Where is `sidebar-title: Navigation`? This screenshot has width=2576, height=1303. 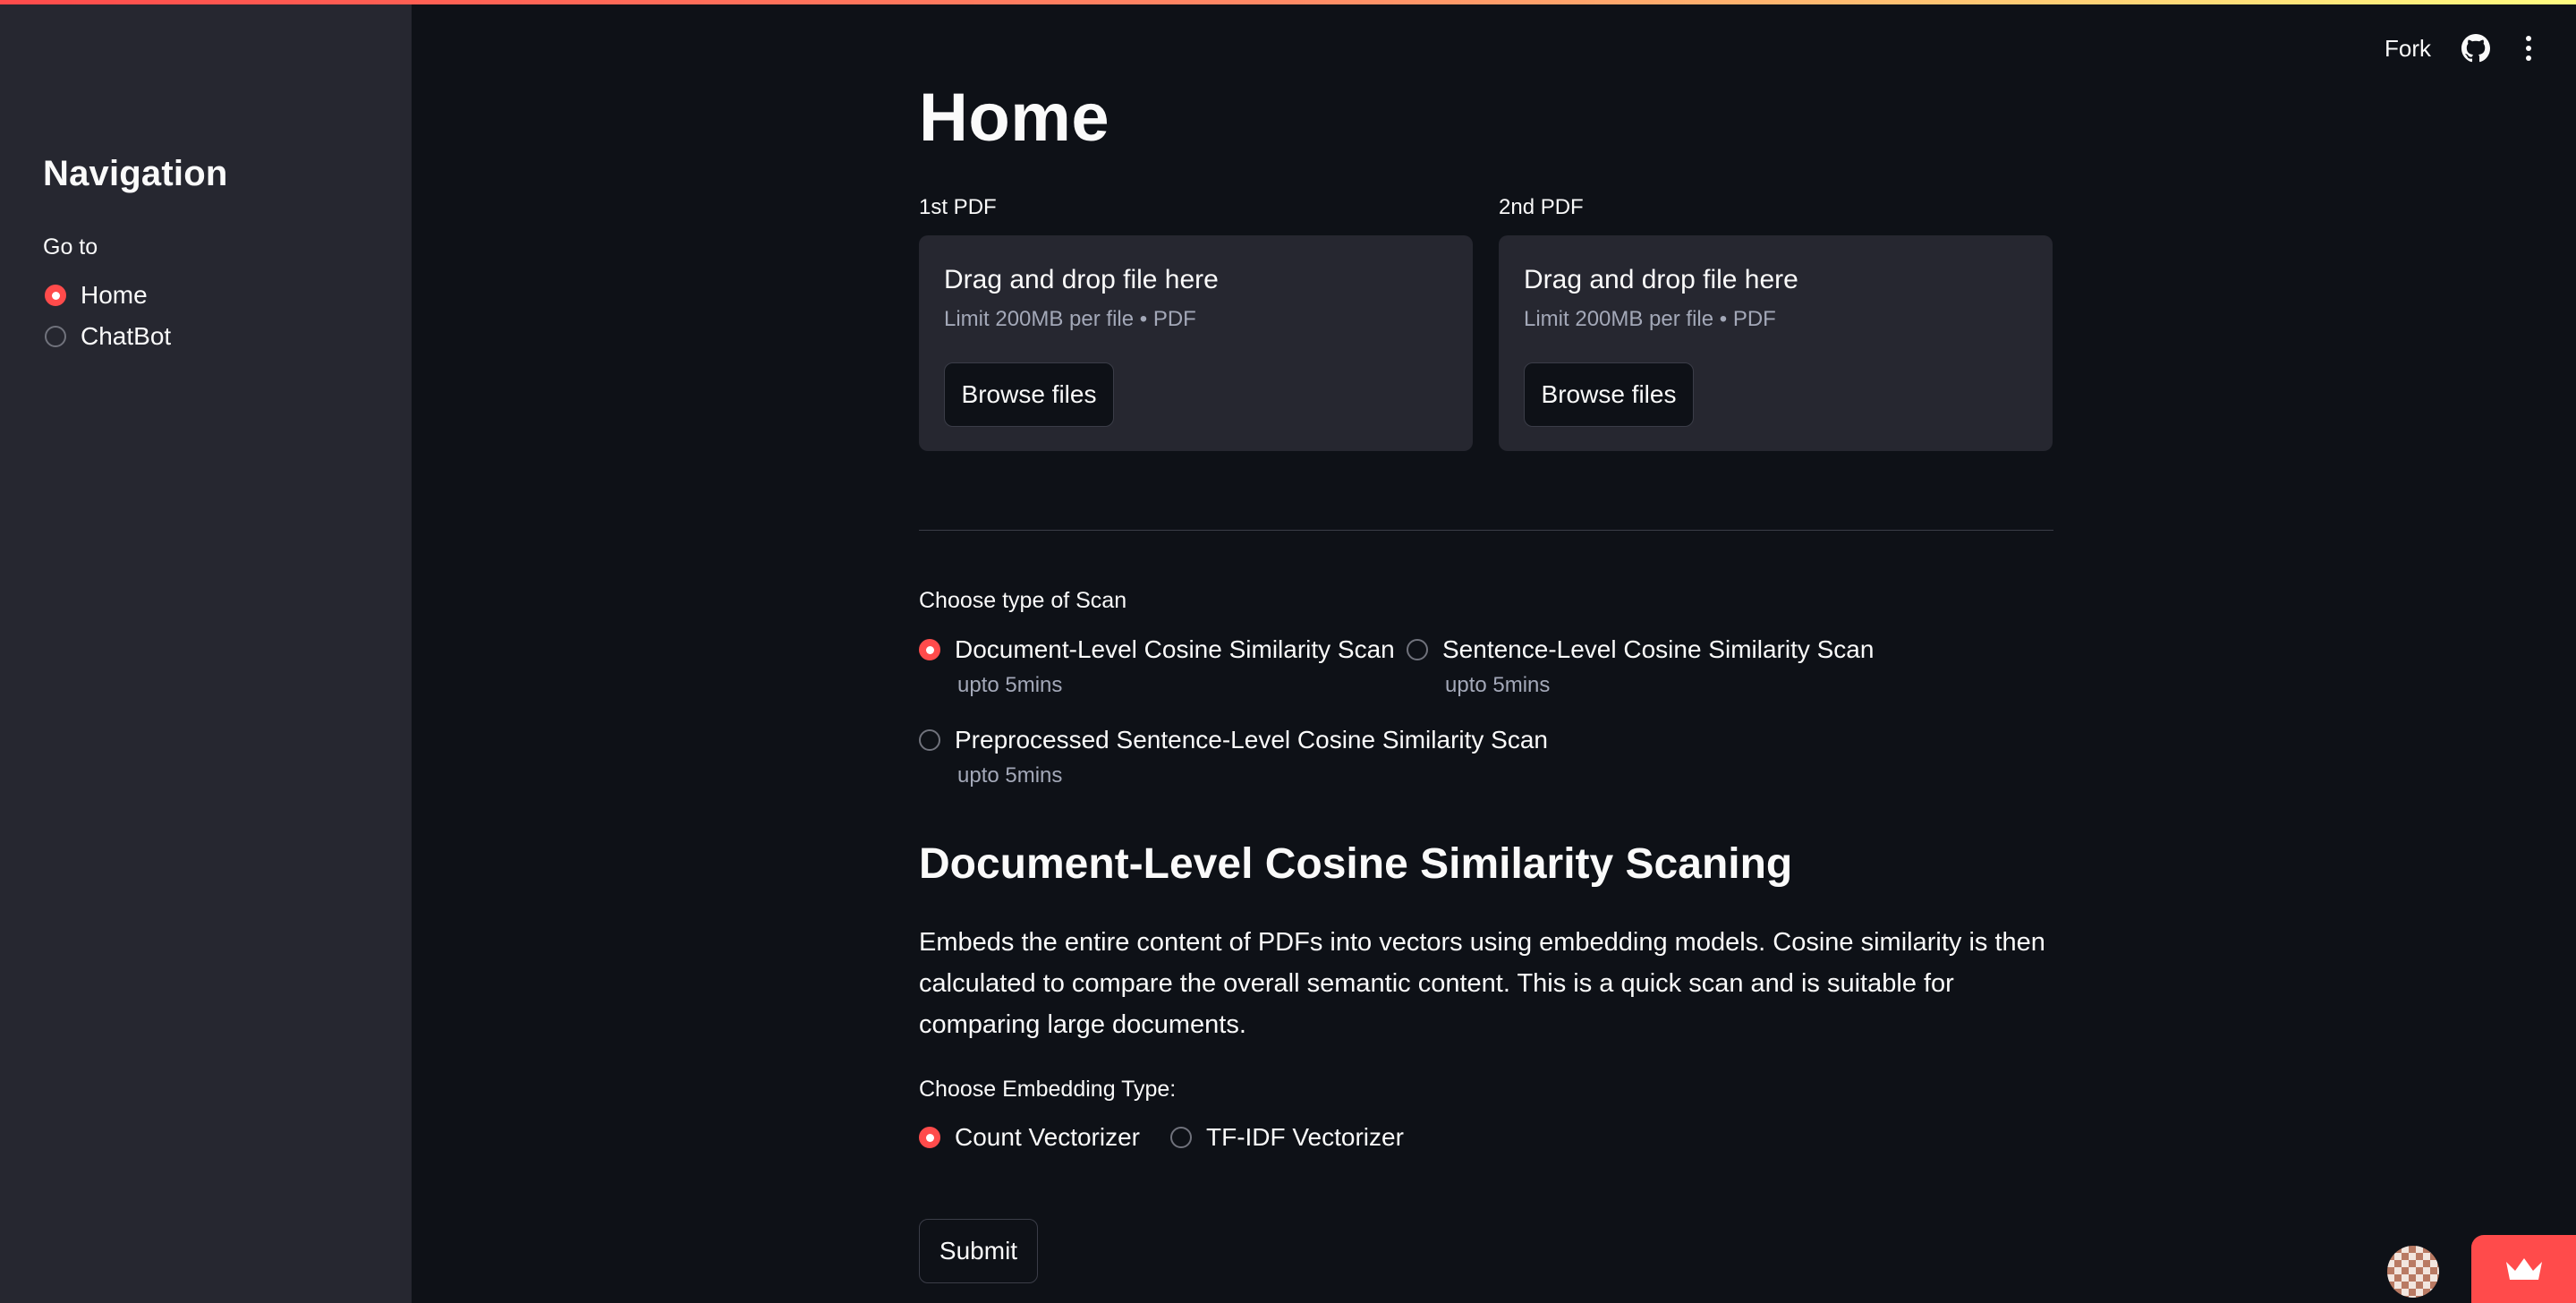 sidebar-title: Navigation is located at coordinates (135, 173).